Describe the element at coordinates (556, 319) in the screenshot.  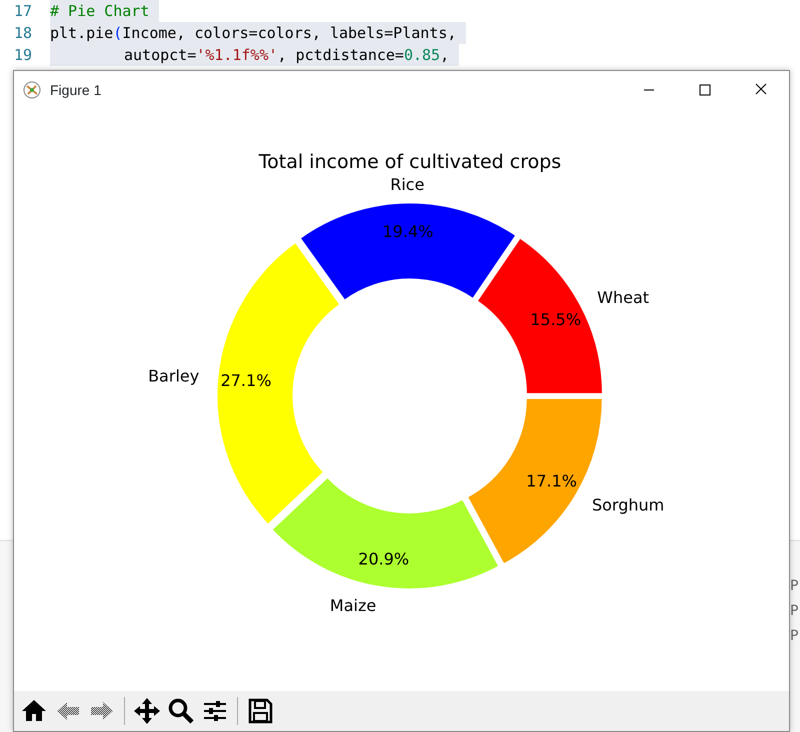
I see `percent-label: 15.5%` at that location.